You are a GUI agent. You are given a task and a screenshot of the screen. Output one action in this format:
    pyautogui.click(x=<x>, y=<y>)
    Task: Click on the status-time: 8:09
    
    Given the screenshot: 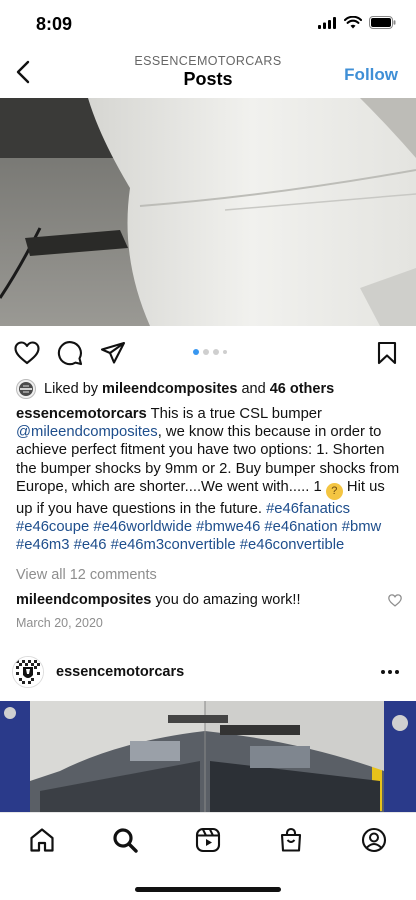 What is the action you would take?
    pyautogui.click(x=54, y=24)
    